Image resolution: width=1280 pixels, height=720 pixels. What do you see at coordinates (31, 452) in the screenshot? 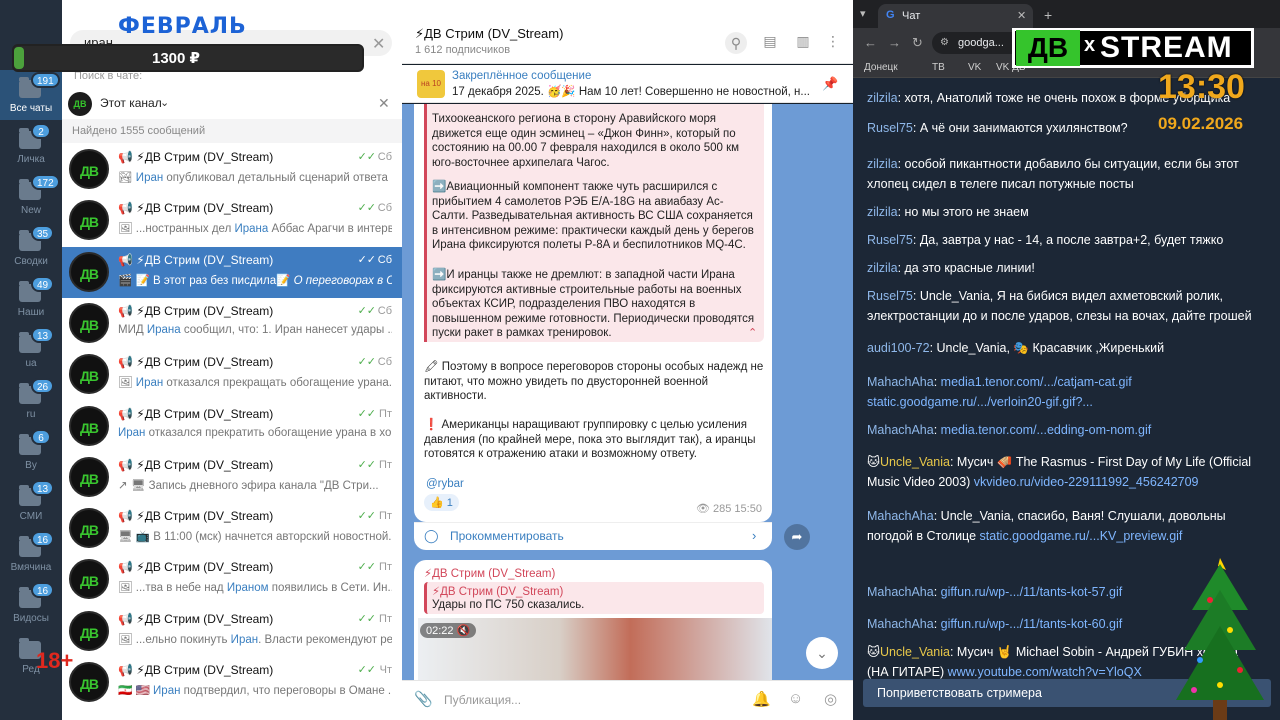
I see `folder-item: 6 By` at bounding box center [31, 452].